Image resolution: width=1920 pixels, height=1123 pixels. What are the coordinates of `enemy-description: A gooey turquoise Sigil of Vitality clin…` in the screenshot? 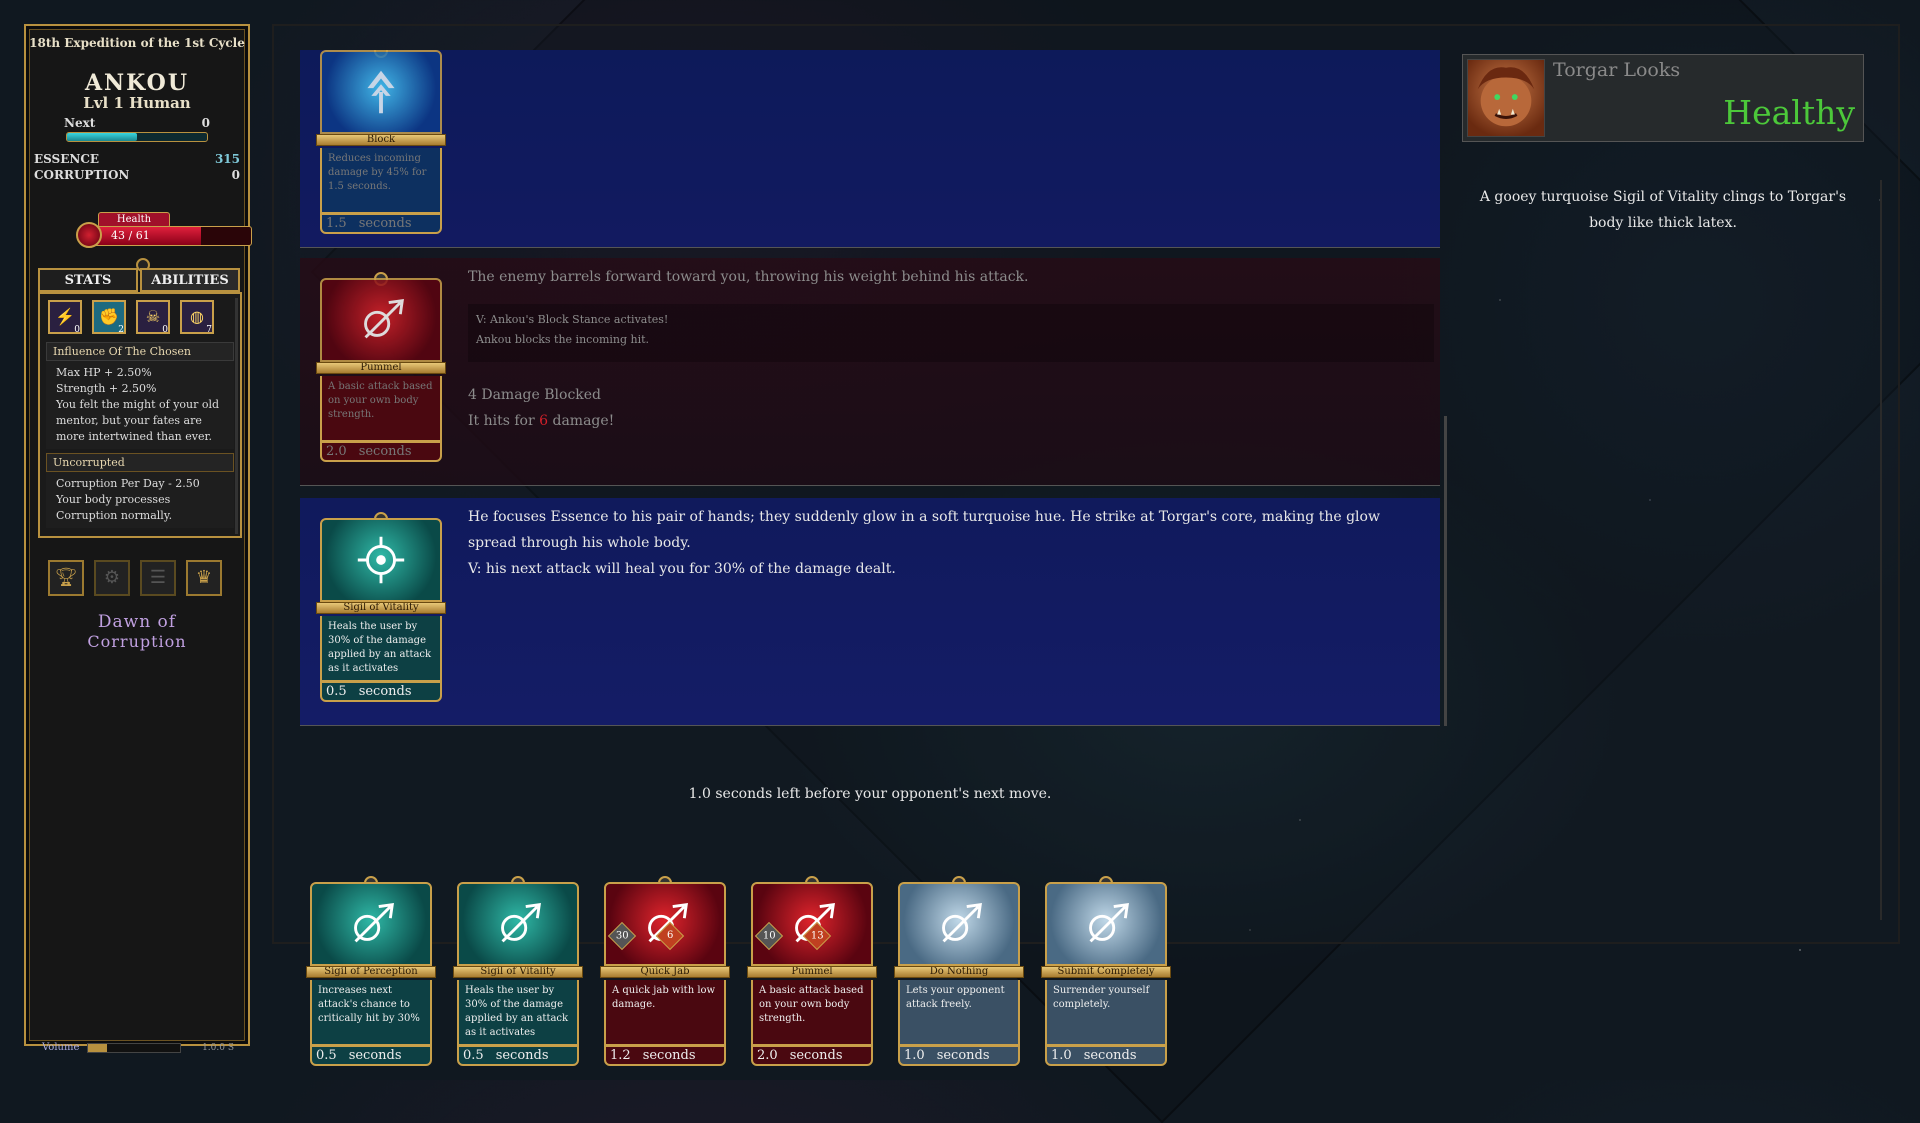 It's located at (1663, 210).